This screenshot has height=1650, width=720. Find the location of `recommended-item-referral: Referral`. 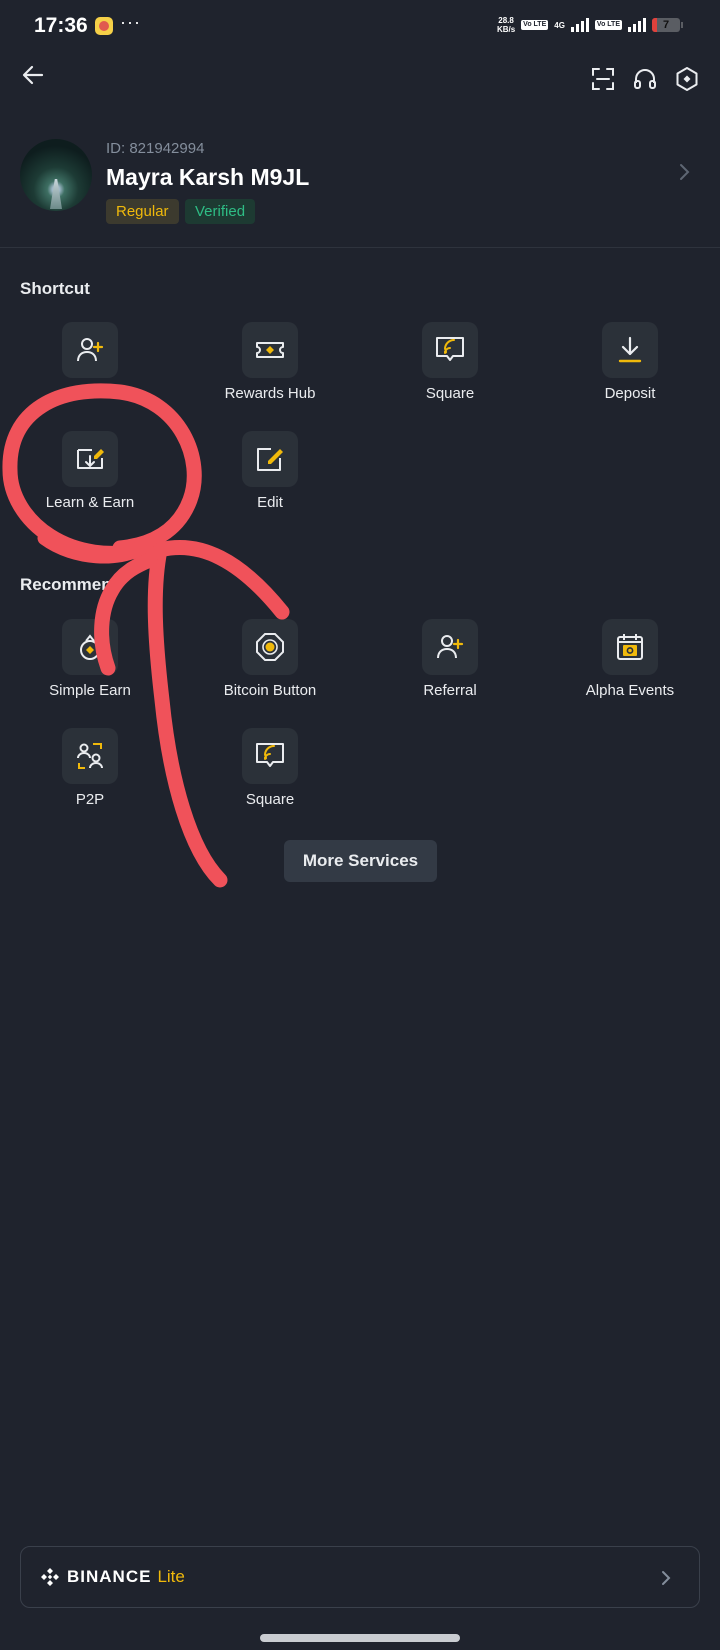

recommended-item-referral: Referral is located at coordinates (450, 659).